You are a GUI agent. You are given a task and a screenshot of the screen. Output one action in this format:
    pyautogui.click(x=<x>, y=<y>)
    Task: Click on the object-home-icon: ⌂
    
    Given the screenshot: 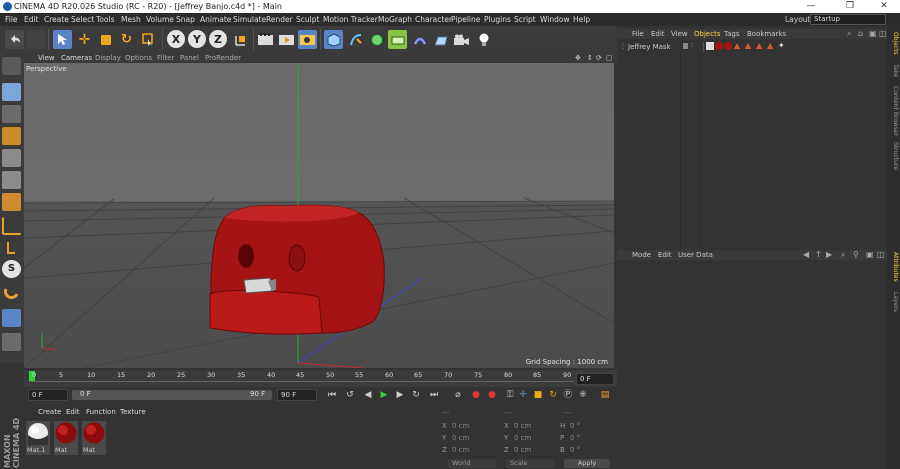 What is the action you would take?
    pyautogui.click(x=860, y=33)
    